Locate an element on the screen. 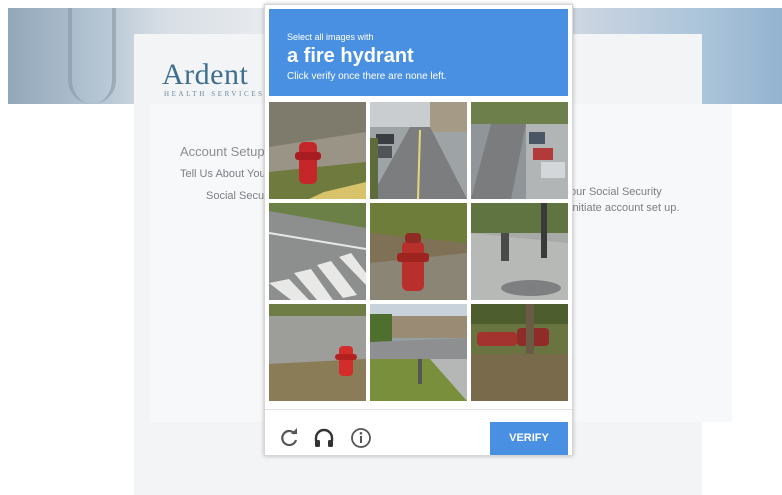 This screenshot has width=782, height=495. captcha-instruction: Select all images with is located at coordinates (330, 37).